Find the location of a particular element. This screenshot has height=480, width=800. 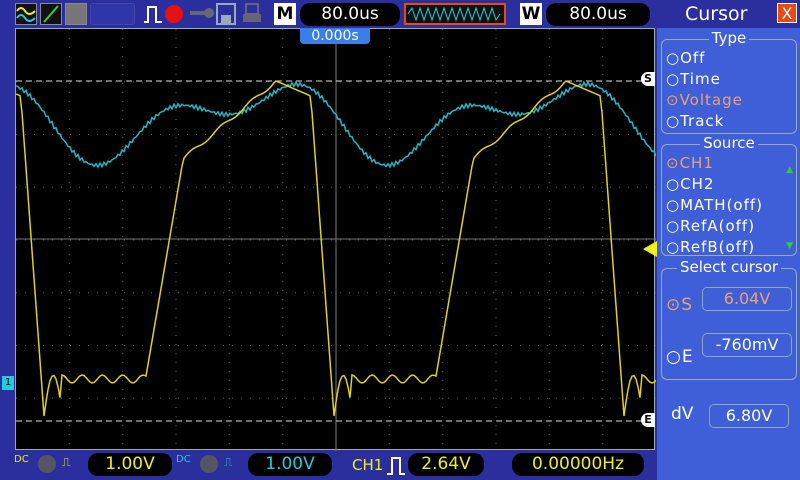

type-option-voltage: ⊙Voltage is located at coordinates (729, 100).